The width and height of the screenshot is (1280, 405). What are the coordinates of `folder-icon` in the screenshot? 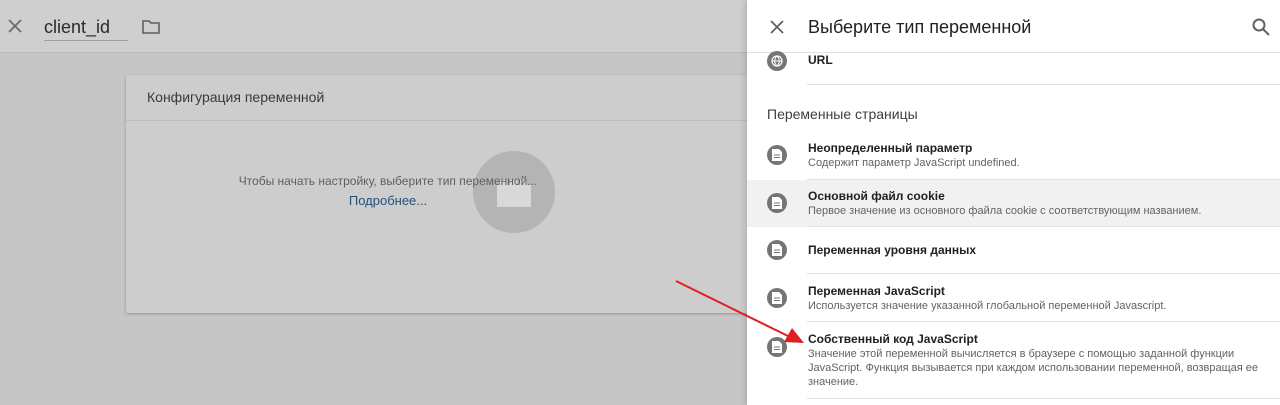 It's located at (151, 27).